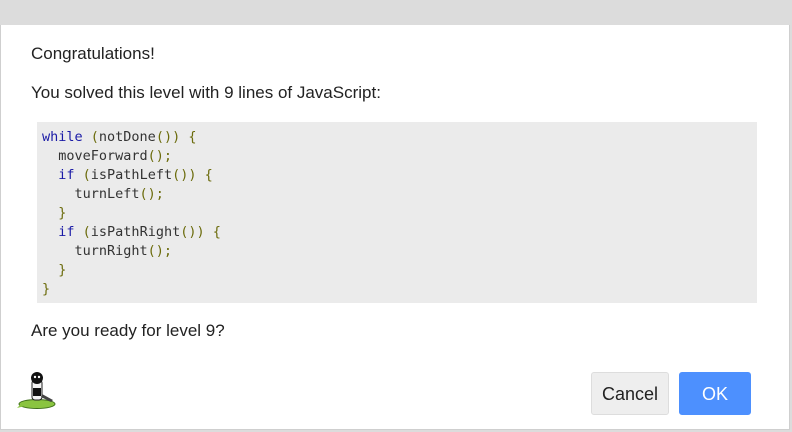  Describe the element at coordinates (397, 251) in the screenshot. I see `code-line: turnRight();` at that location.